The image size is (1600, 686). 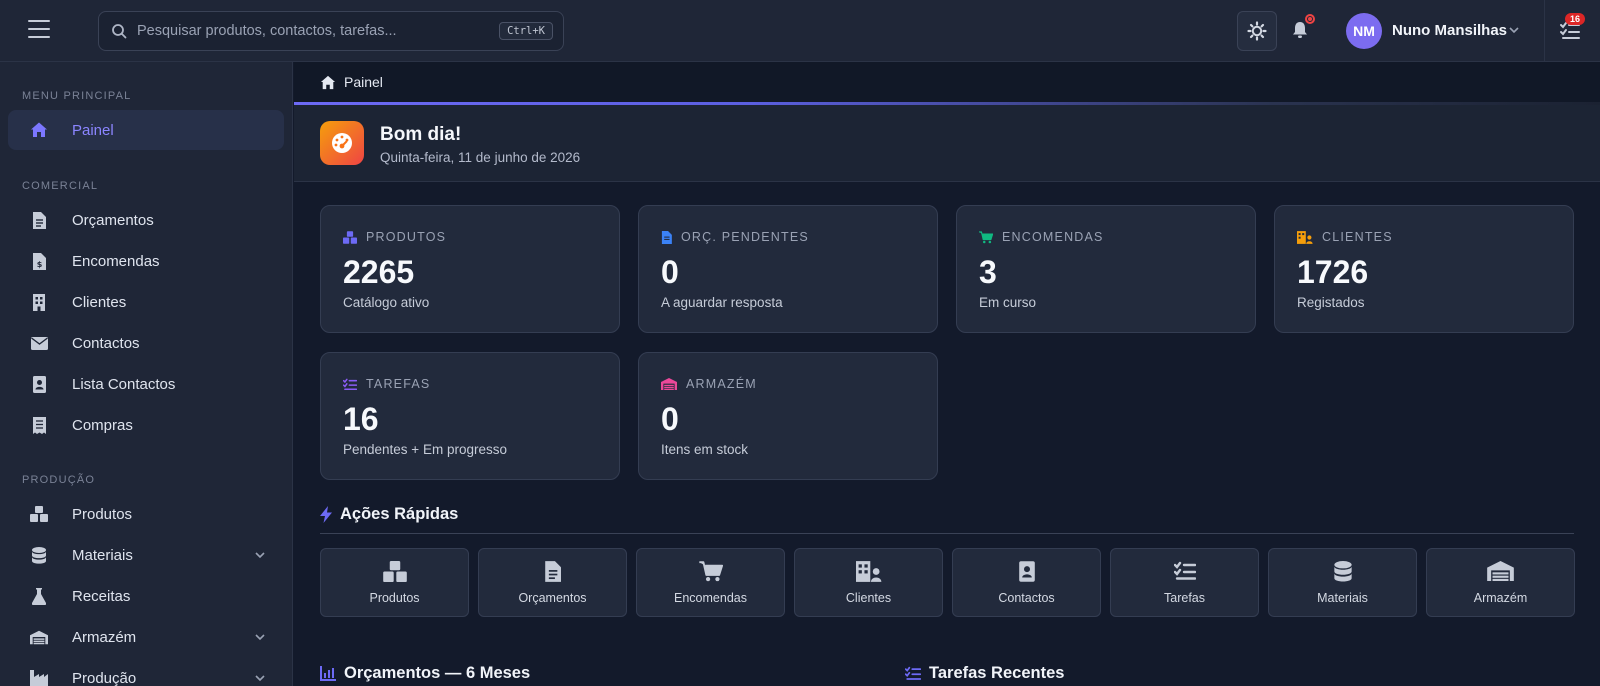 I want to click on sidebar-item-receitas: Receitas, so click(x=146, y=596).